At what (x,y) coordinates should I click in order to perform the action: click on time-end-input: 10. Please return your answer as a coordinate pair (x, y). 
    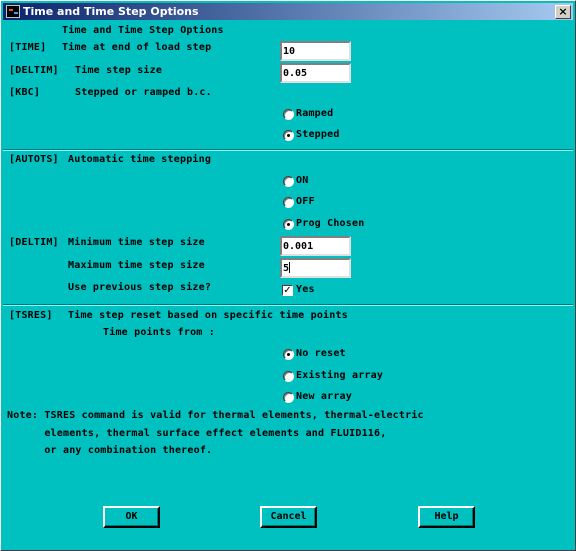
    Looking at the image, I should click on (315, 51).